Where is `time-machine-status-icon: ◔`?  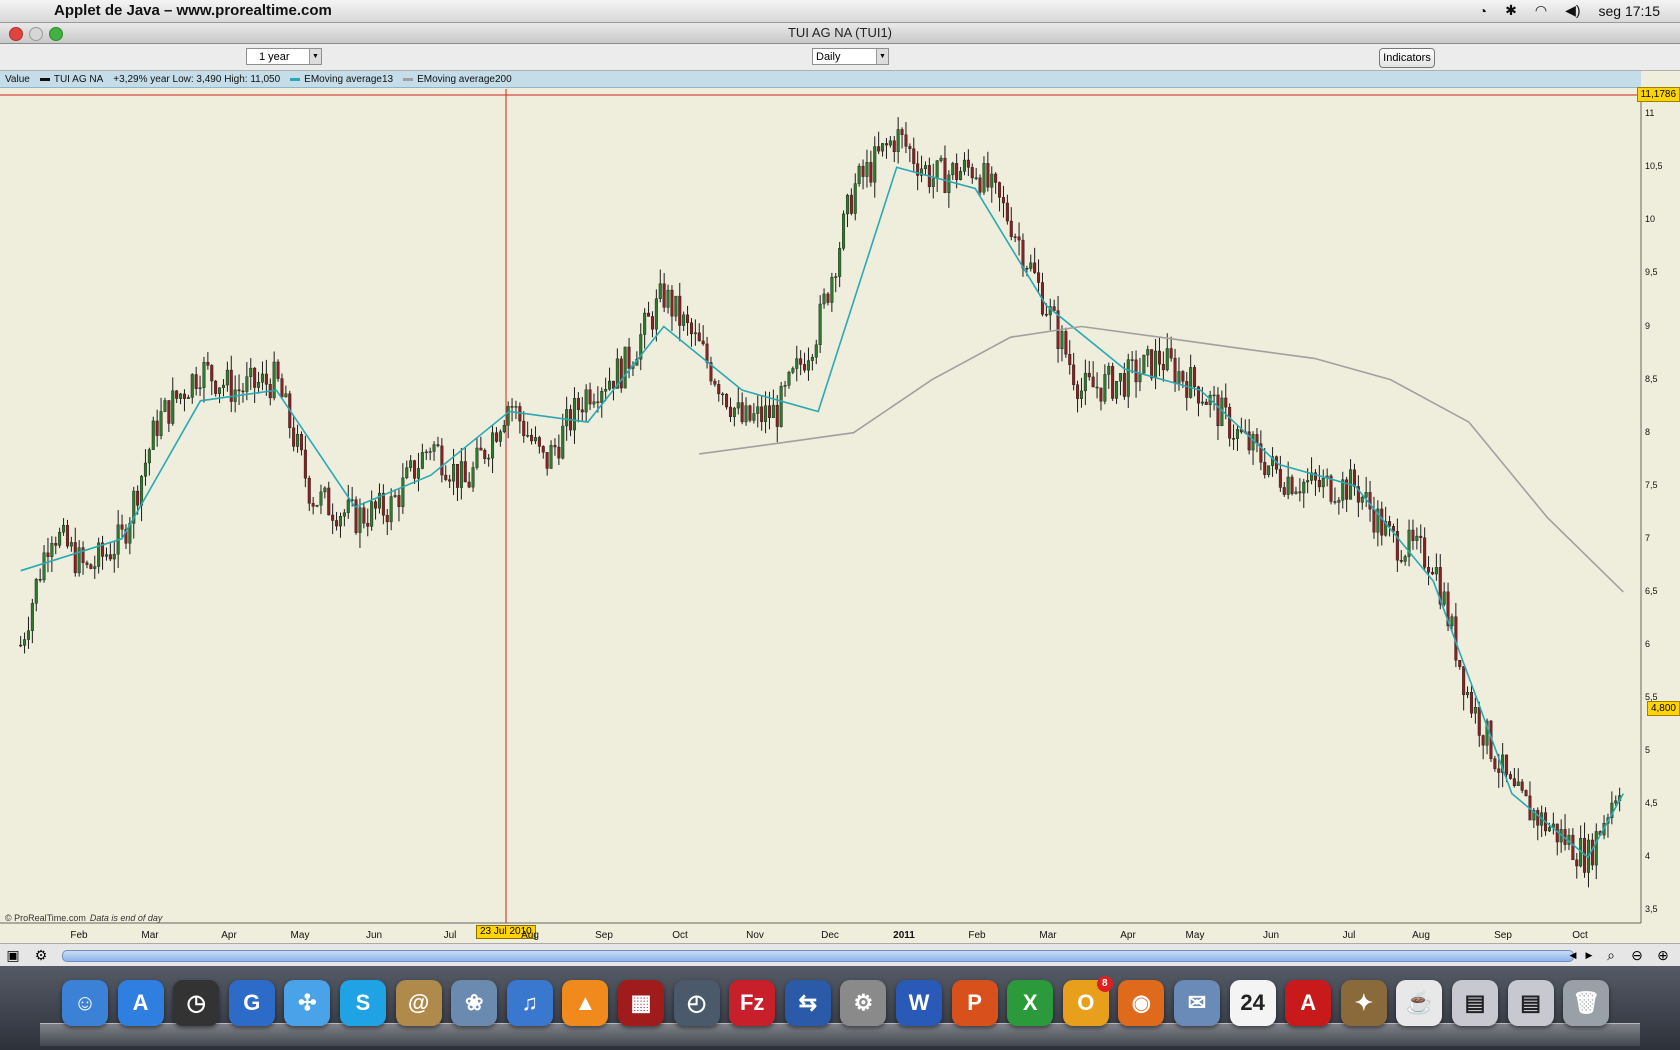 time-machine-status-icon: ◔ is located at coordinates (1483, 11).